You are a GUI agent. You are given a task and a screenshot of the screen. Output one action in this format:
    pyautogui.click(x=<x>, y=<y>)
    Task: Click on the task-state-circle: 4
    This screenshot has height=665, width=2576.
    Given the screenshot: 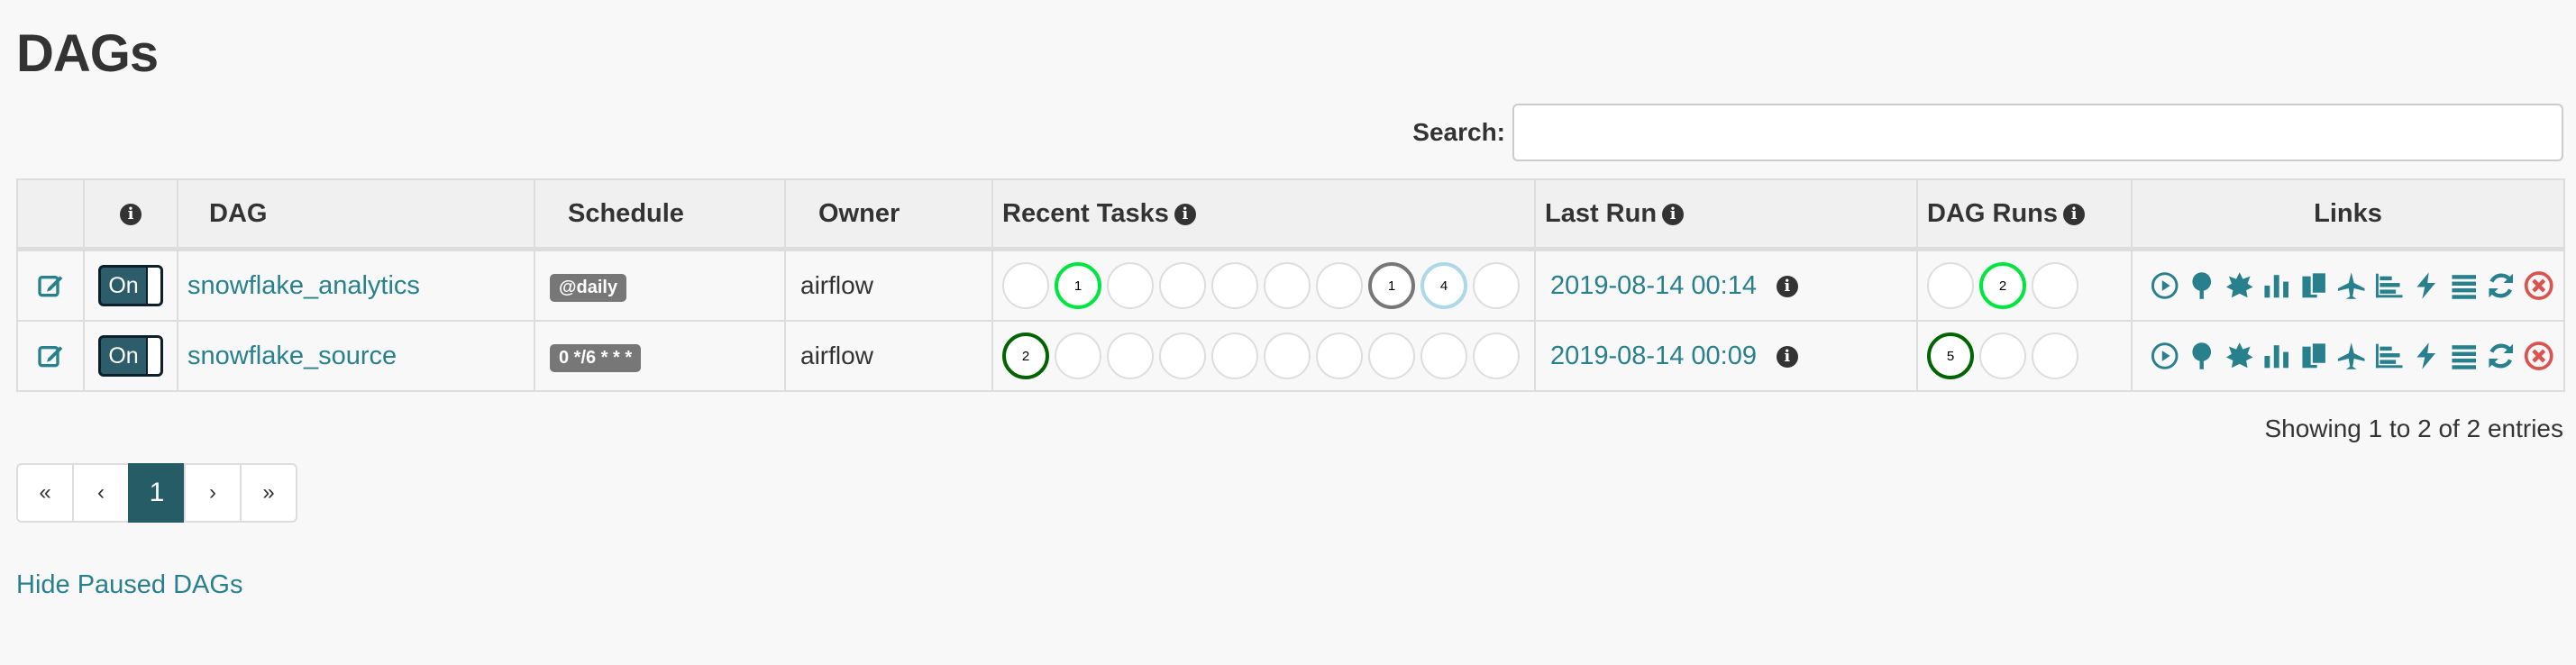 What is the action you would take?
    pyautogui.click(x=1443, y=285)
    